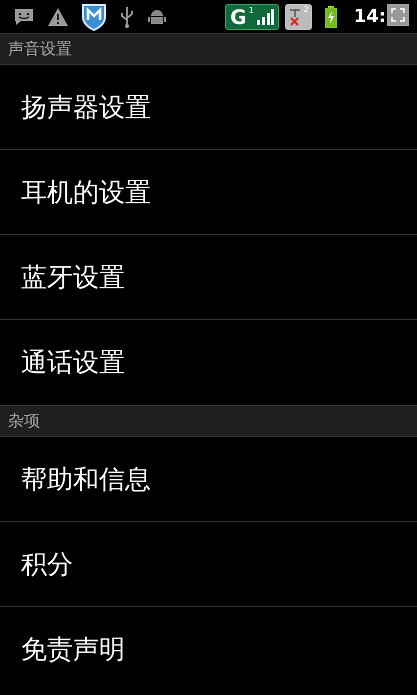 This screenshot has height=695, width=417. I want to click on warning-icon, so click(58, 16).